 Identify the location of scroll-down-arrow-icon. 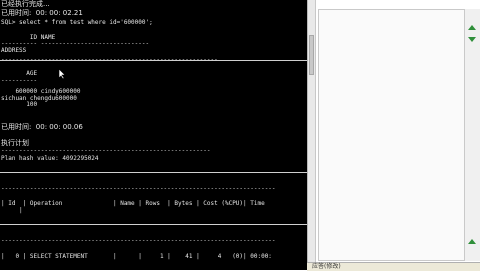
(472, 39).